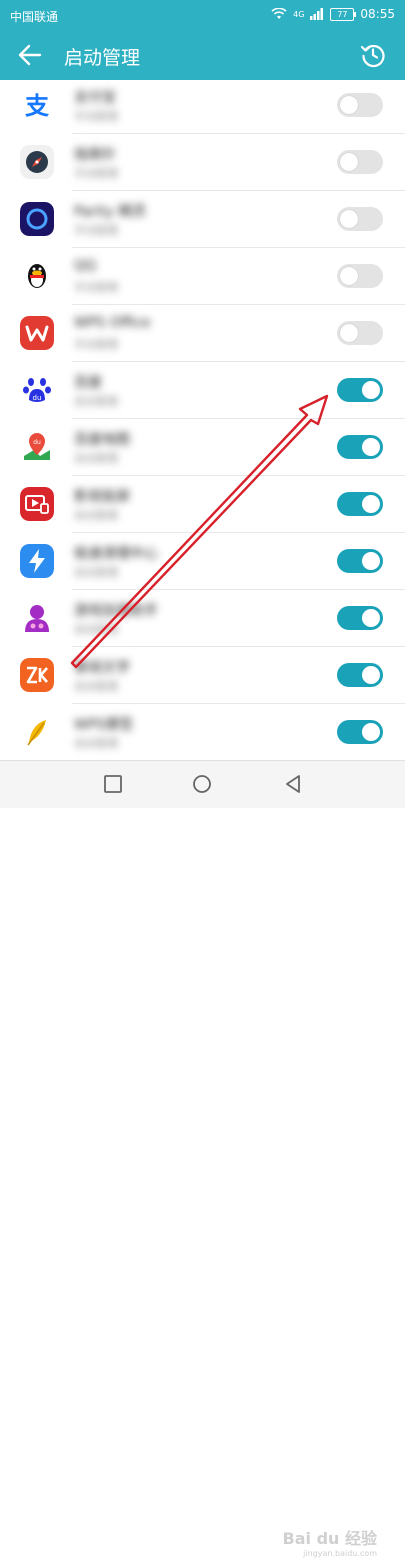 The height and width of the screenshot is (1558, 405). Describe the element at coordinates (202, 162) in the screenshot. I see `list-item: 指南针 手动管理` at that location.